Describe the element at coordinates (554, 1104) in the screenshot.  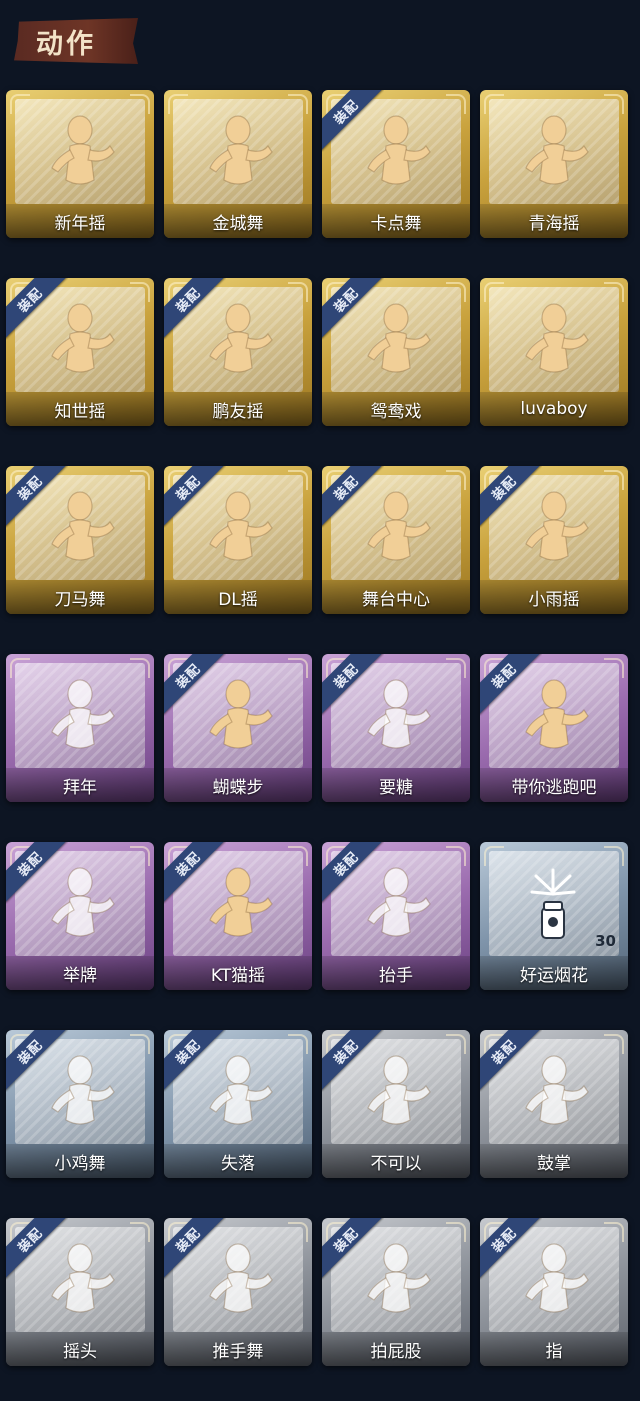
I see `emote-card: 鼓掌 装配` at that location.